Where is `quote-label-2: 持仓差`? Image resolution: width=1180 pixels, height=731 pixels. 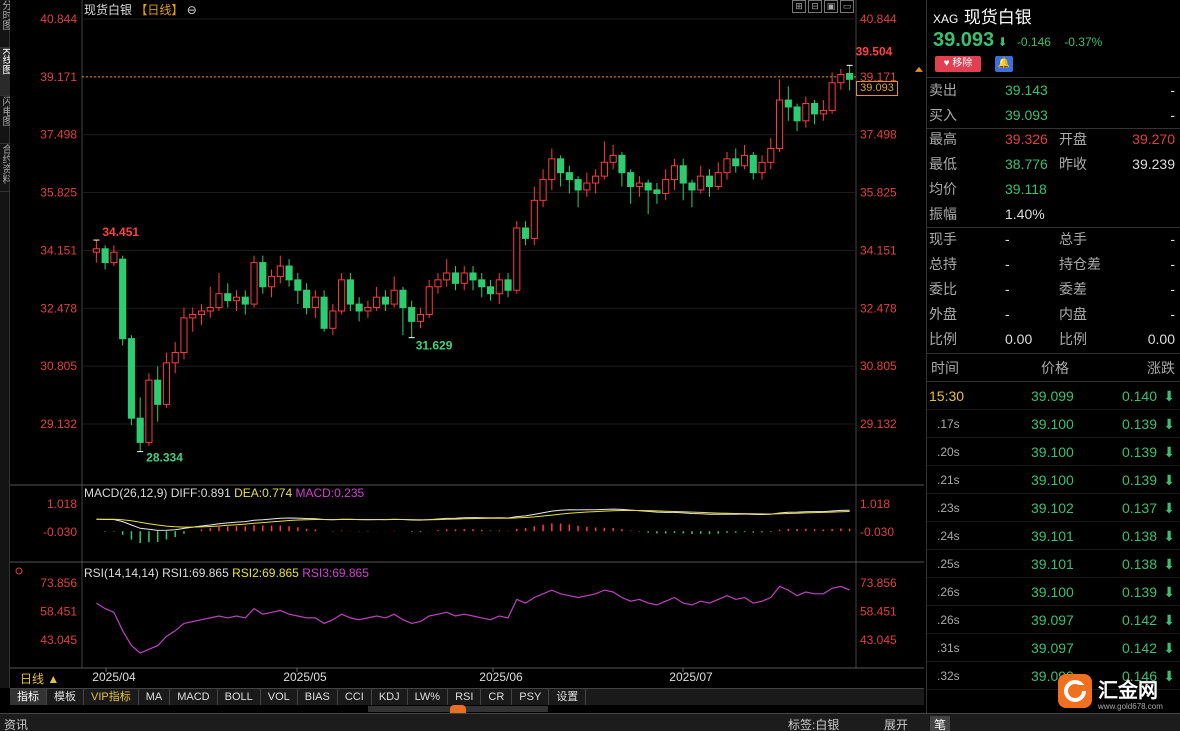 quote-label-2: 持仓差 is located at coordinates (1080, 264).